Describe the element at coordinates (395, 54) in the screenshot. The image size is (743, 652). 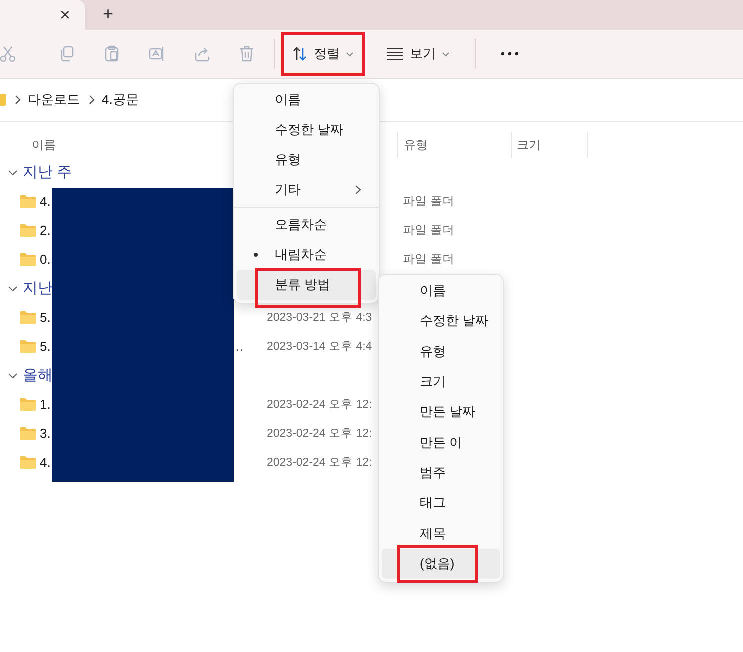
I see `list-icon` at that location.